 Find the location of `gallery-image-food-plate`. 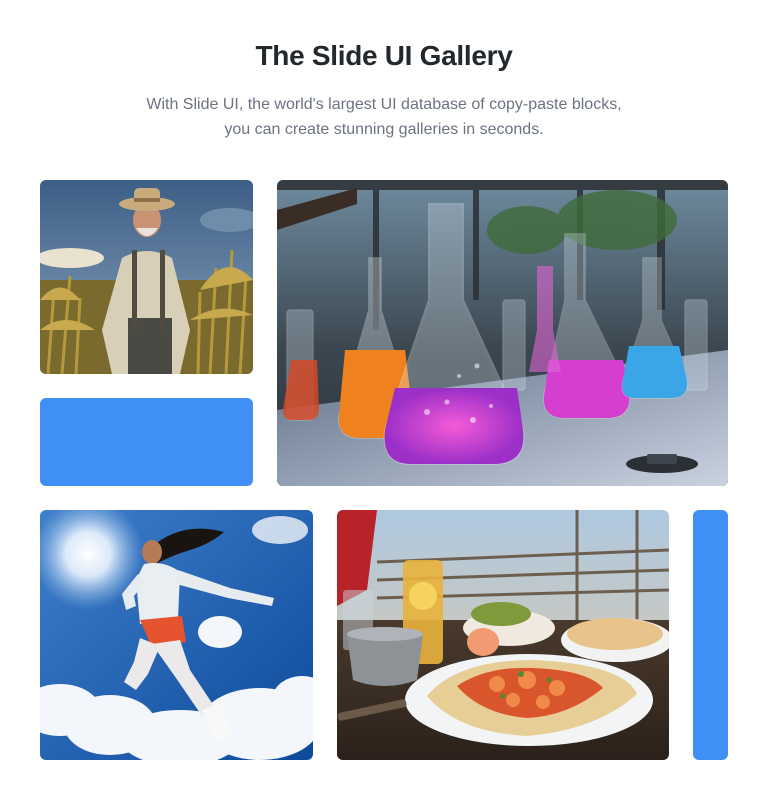

gallery-image-food-plate is located at coordinates (503, 635).